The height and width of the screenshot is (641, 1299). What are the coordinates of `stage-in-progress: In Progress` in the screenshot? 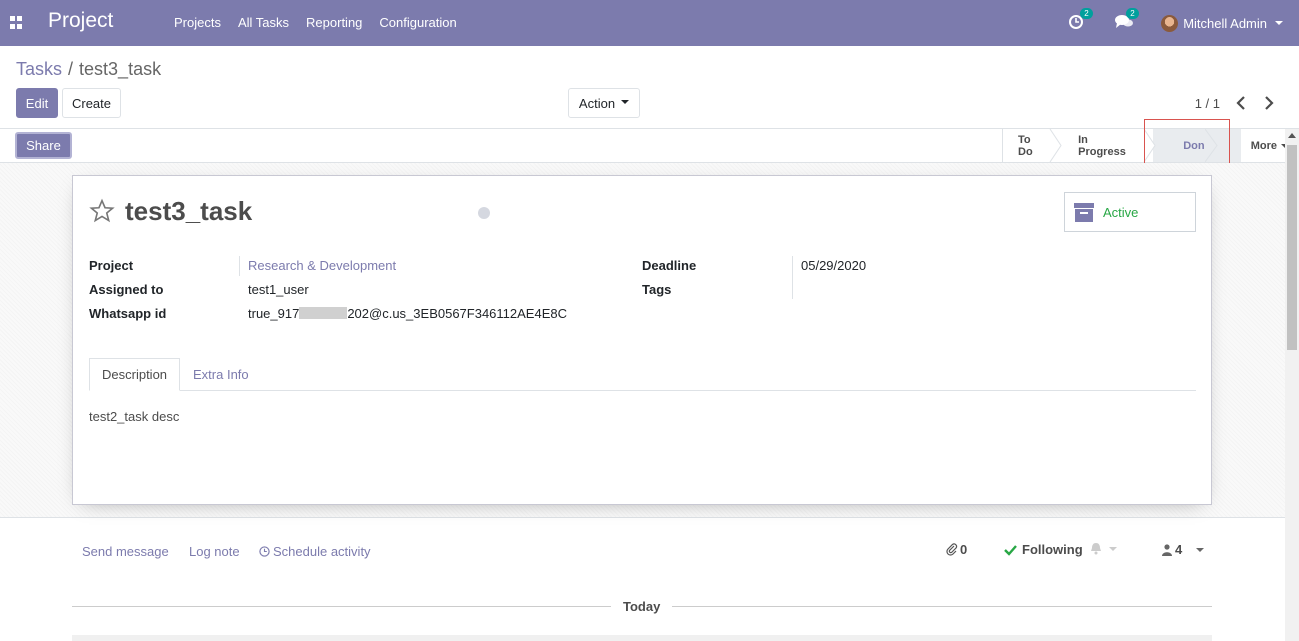 It's located at (1108, 145).